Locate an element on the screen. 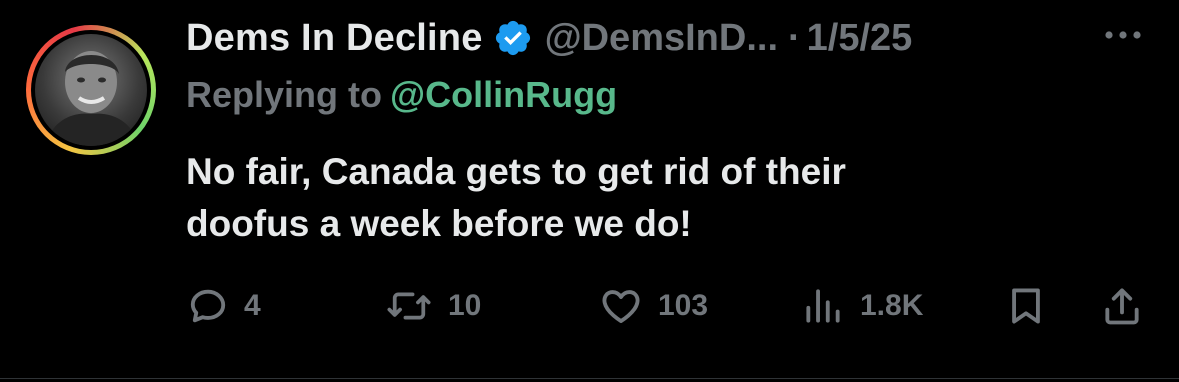  repost-button: 10 is located at coordinates (432, 306).